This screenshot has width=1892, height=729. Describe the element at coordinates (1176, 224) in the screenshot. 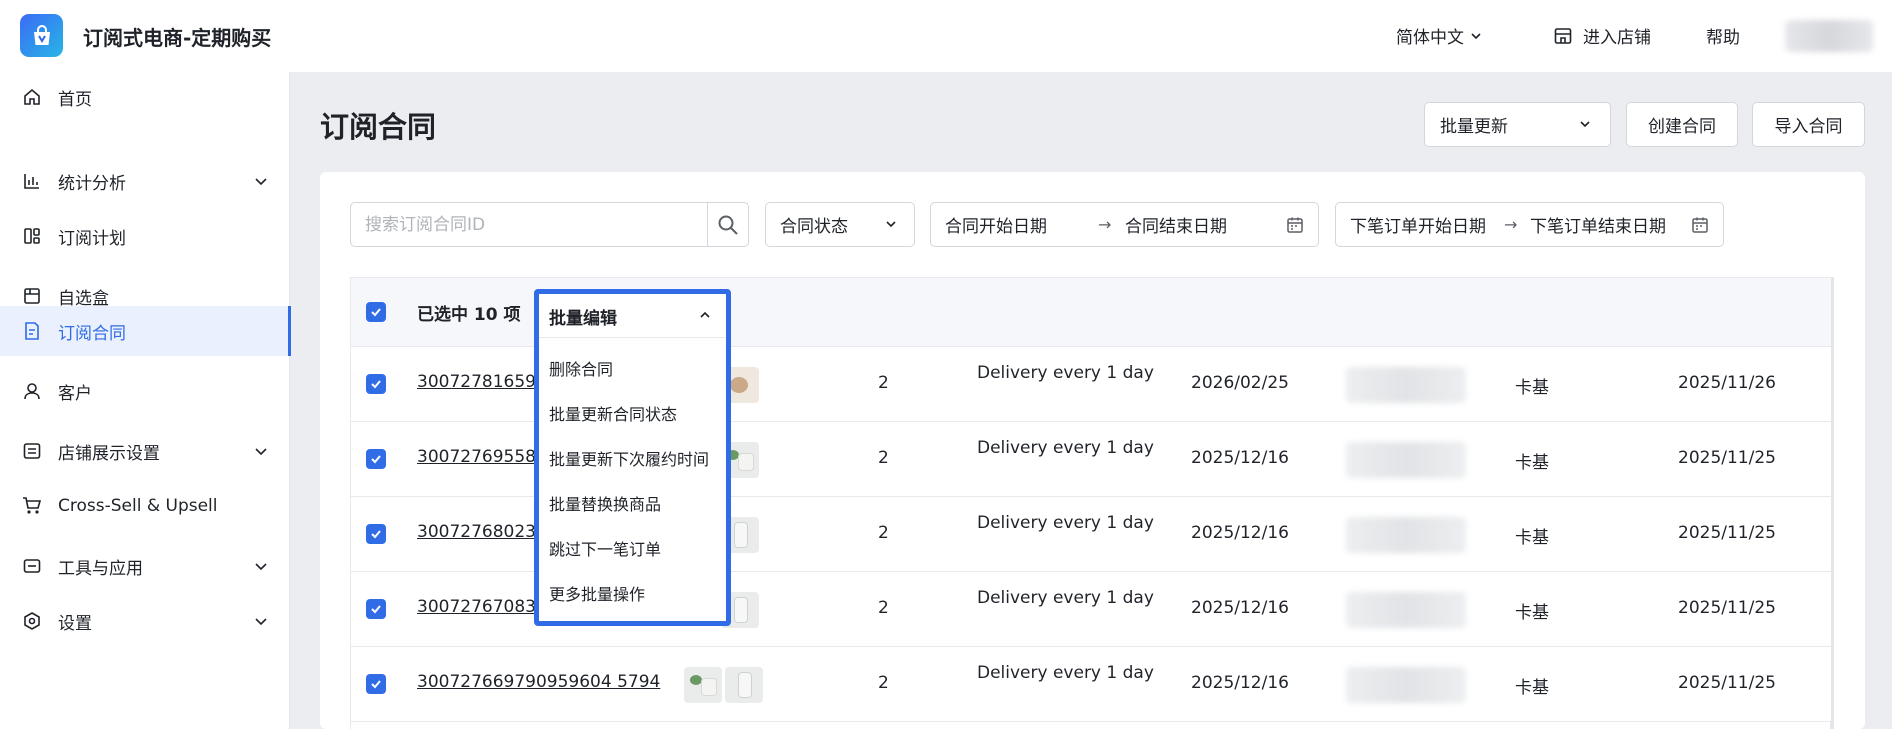

I see `contract-end-date: 合同结束日期` at that location.